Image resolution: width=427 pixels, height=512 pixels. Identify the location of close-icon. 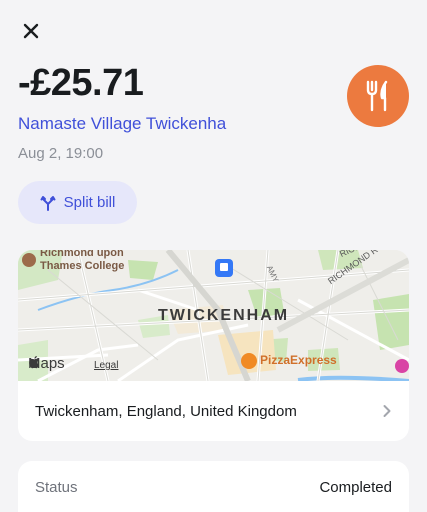
(31, 31).